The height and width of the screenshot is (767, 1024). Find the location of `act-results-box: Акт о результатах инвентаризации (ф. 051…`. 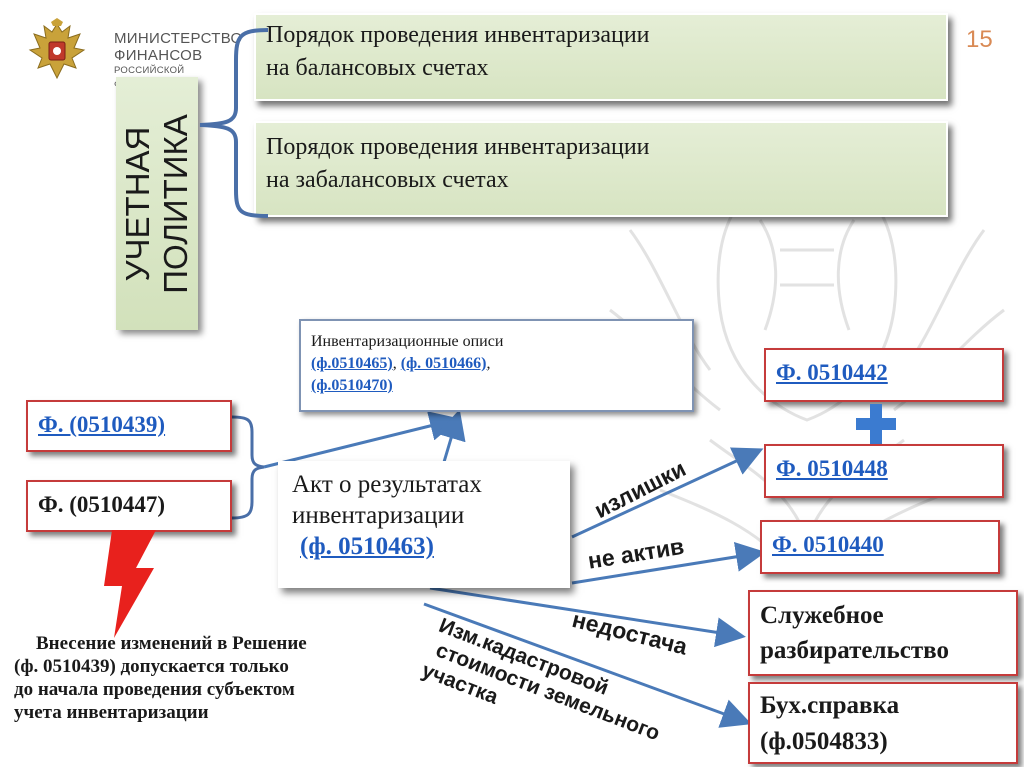

act-results-box: Акт о результатах инвентаризации (ф. 051… is located at coordinates (424, 524).